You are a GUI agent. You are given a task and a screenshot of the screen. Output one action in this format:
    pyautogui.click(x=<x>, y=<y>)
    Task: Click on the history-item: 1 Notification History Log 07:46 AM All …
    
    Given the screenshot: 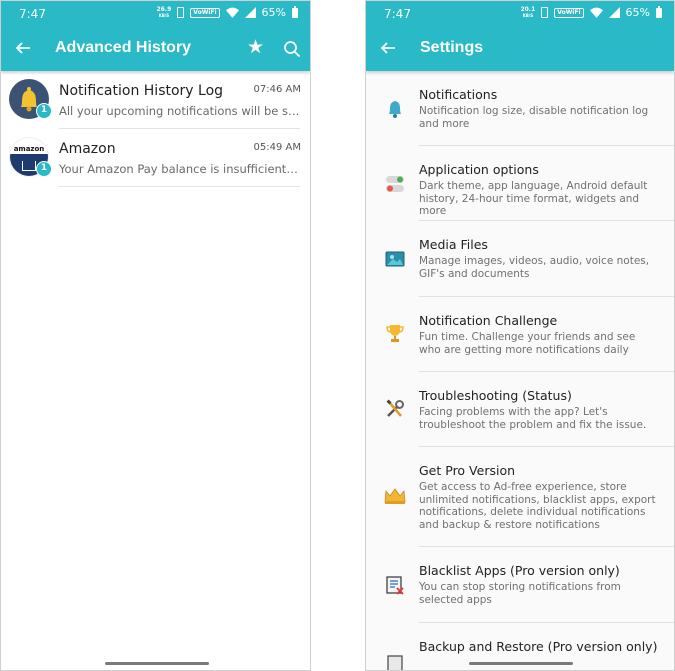 What is the action you would take?
    pyautogui.click(x=155, y=100)
    